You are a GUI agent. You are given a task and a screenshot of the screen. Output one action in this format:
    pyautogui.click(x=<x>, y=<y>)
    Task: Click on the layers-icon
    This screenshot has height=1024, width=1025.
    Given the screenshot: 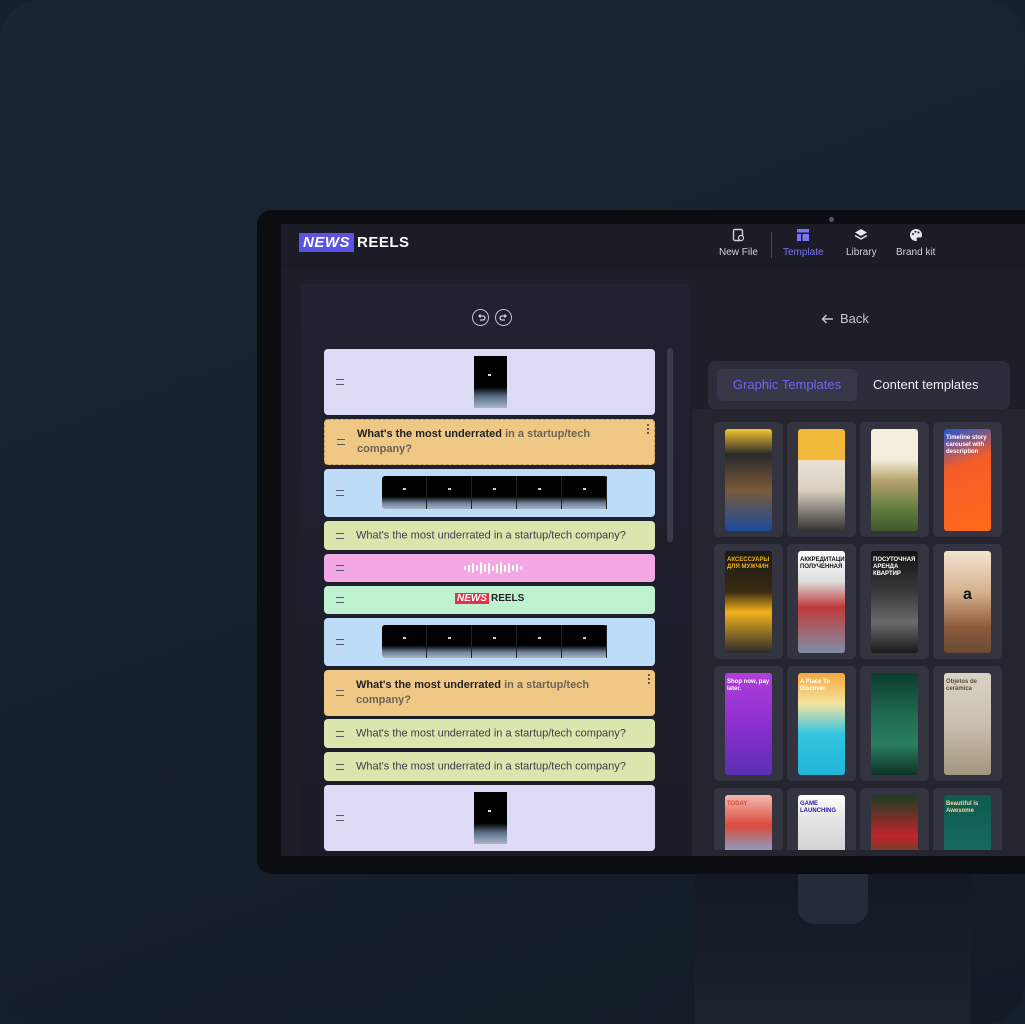 What is the action you would take?
    pyautogui.click(x=861, y=234)
    